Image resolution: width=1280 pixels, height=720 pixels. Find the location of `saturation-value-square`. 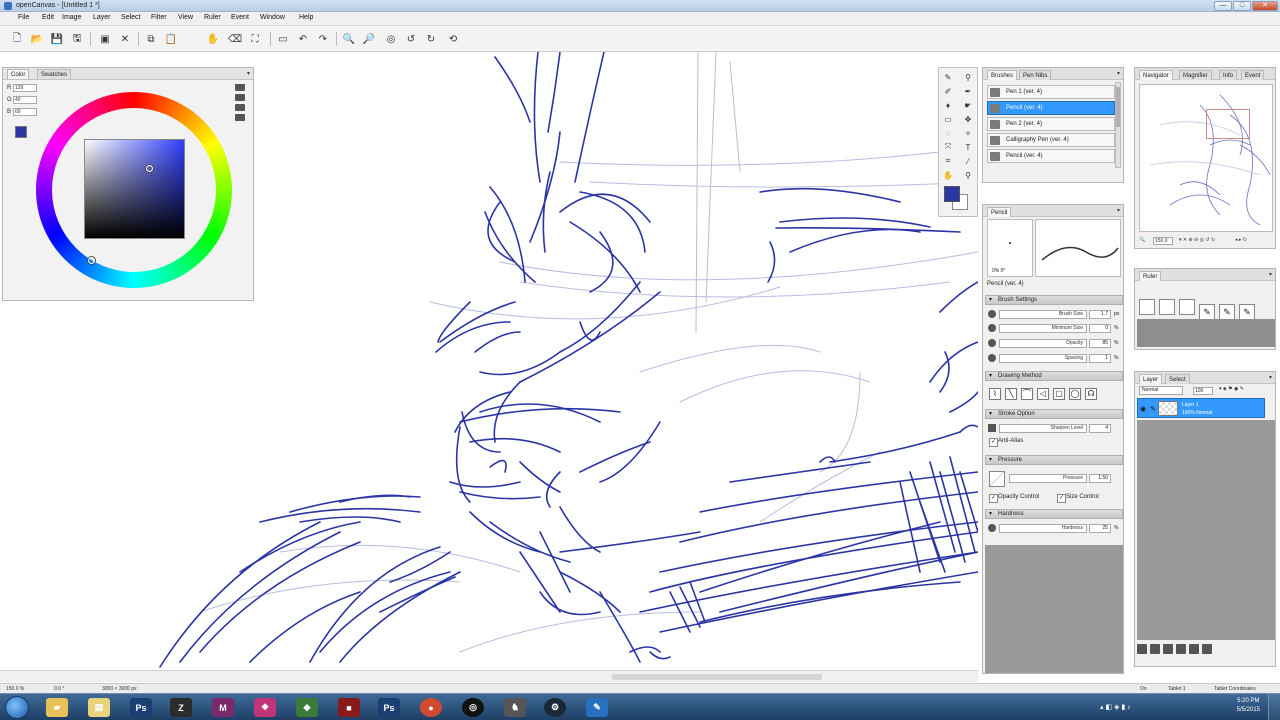

saturation-value-square is located at coordinates (134, 189).